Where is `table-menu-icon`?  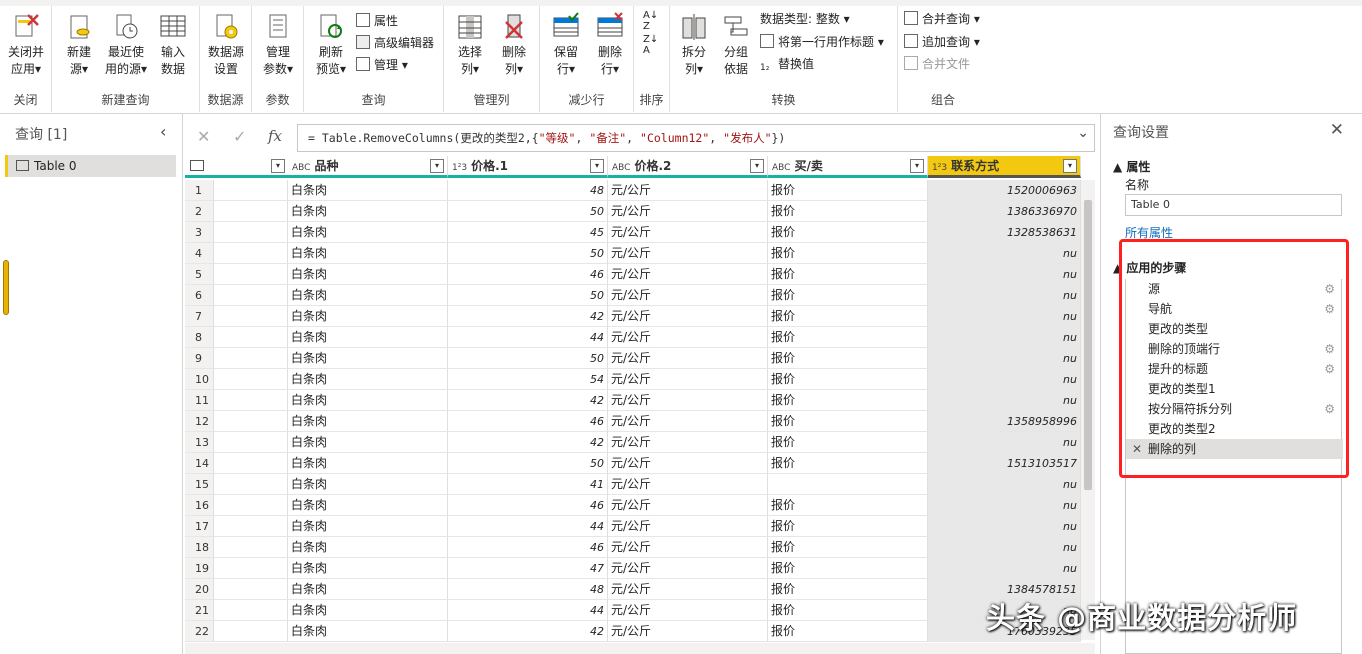 table-menu-icon is located at coordinates (199, 167).